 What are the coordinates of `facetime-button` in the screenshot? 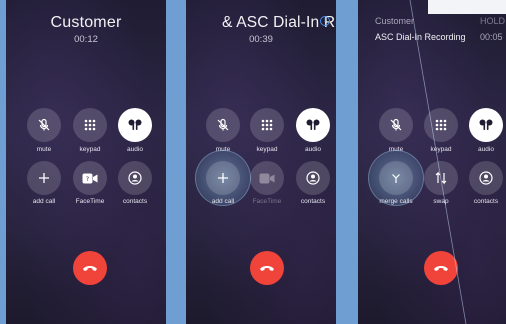 It's located at (267, 178).